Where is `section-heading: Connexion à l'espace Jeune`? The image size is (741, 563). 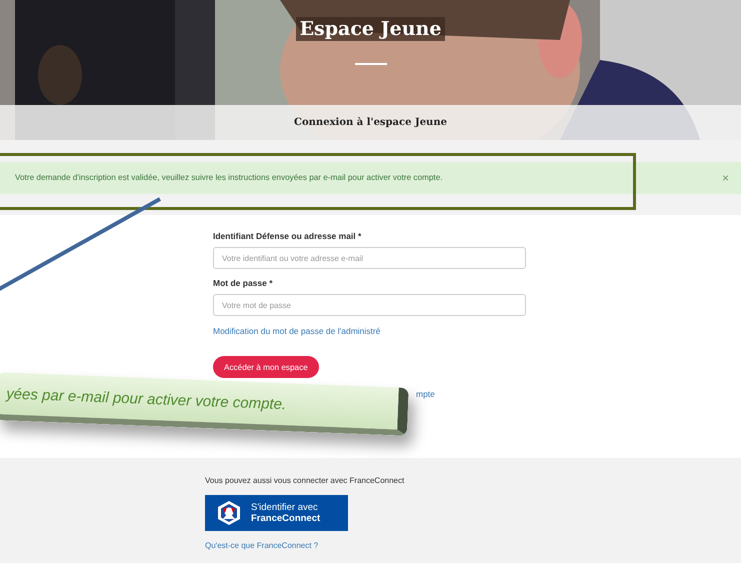 section-heading: Connexion à l'espace Jeune is located at coordinates (370, 122).